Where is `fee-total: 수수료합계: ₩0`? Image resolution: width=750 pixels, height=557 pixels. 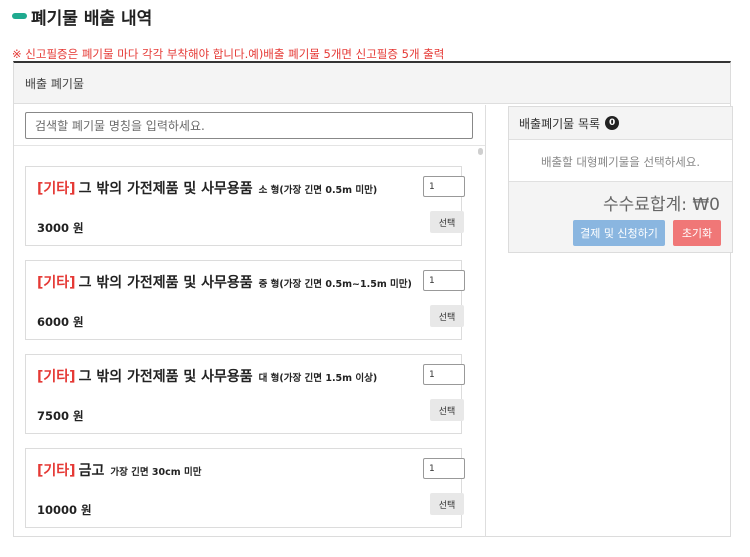
fee-total: 수수료합계: ₩0 is located at coordinates (661, 205).